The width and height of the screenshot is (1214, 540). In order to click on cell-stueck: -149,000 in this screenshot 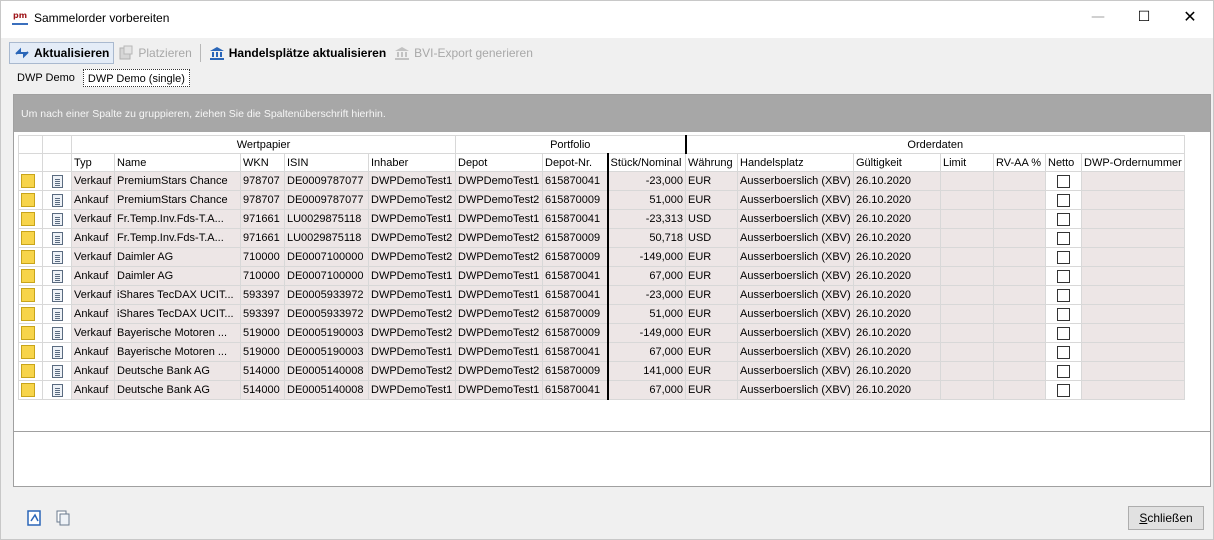, I will do `click(646, 257)`.